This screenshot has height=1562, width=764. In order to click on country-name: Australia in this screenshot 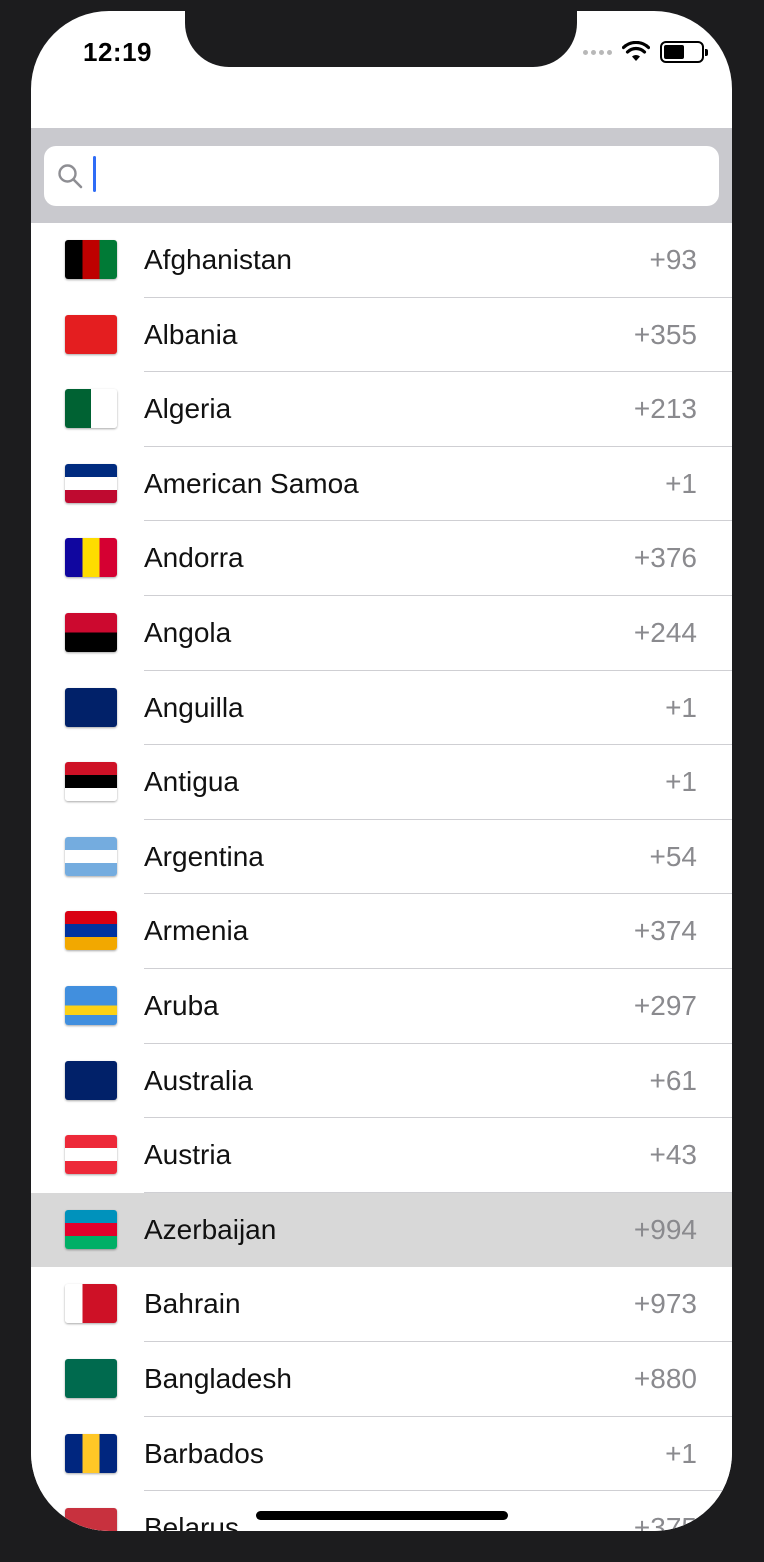, I will do `click(198, 1080)`.